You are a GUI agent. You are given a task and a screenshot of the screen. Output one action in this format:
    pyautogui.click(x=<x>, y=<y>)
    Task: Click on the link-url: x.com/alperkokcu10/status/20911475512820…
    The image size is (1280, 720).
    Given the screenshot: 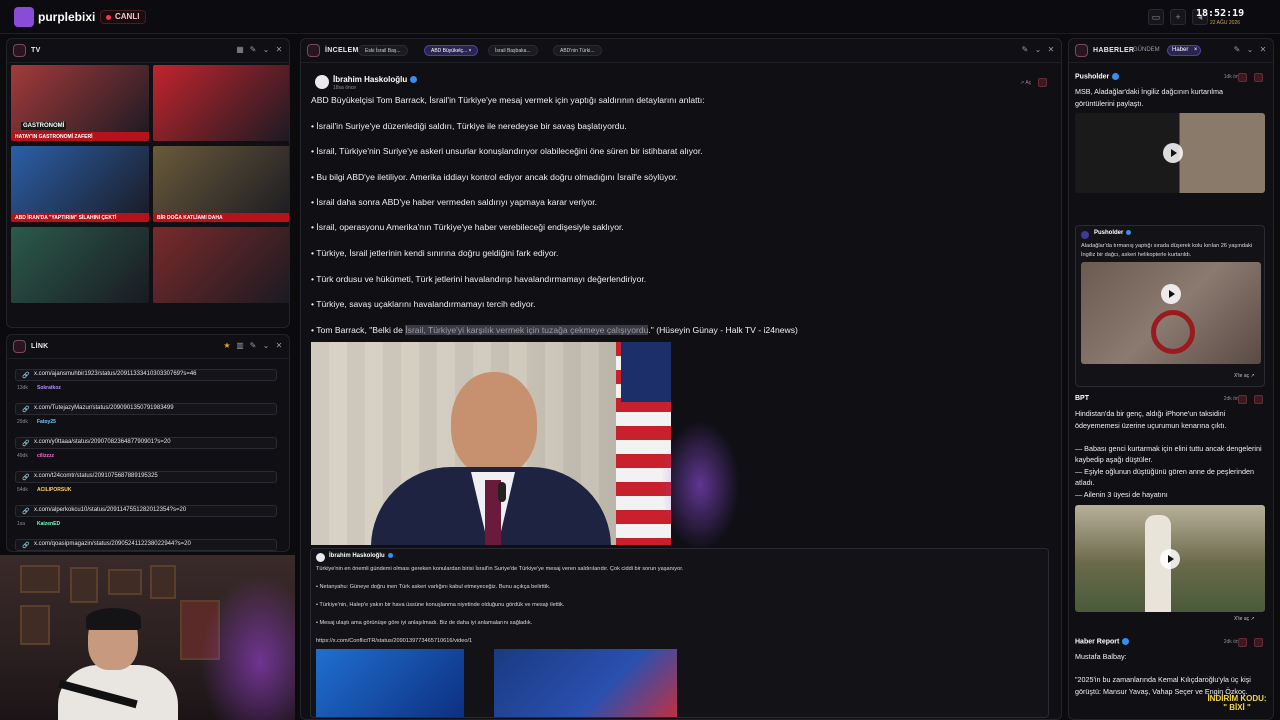 What is the action you would take?
    pyautogui.click(x=110, y=510)
    